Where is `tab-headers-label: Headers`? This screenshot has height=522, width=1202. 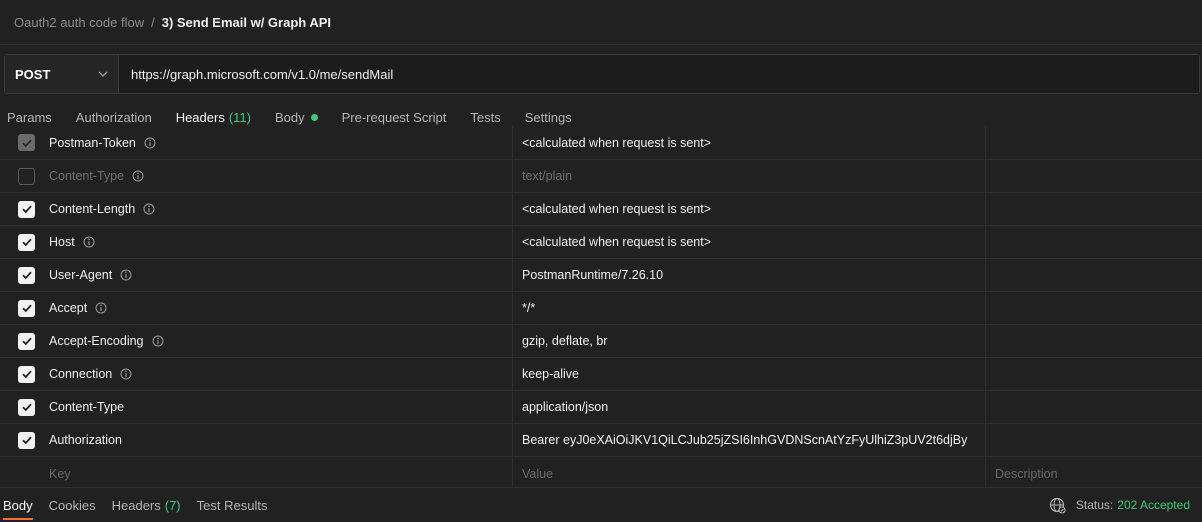 tab-headers-label: Headers is located at coordinates (200, 117).